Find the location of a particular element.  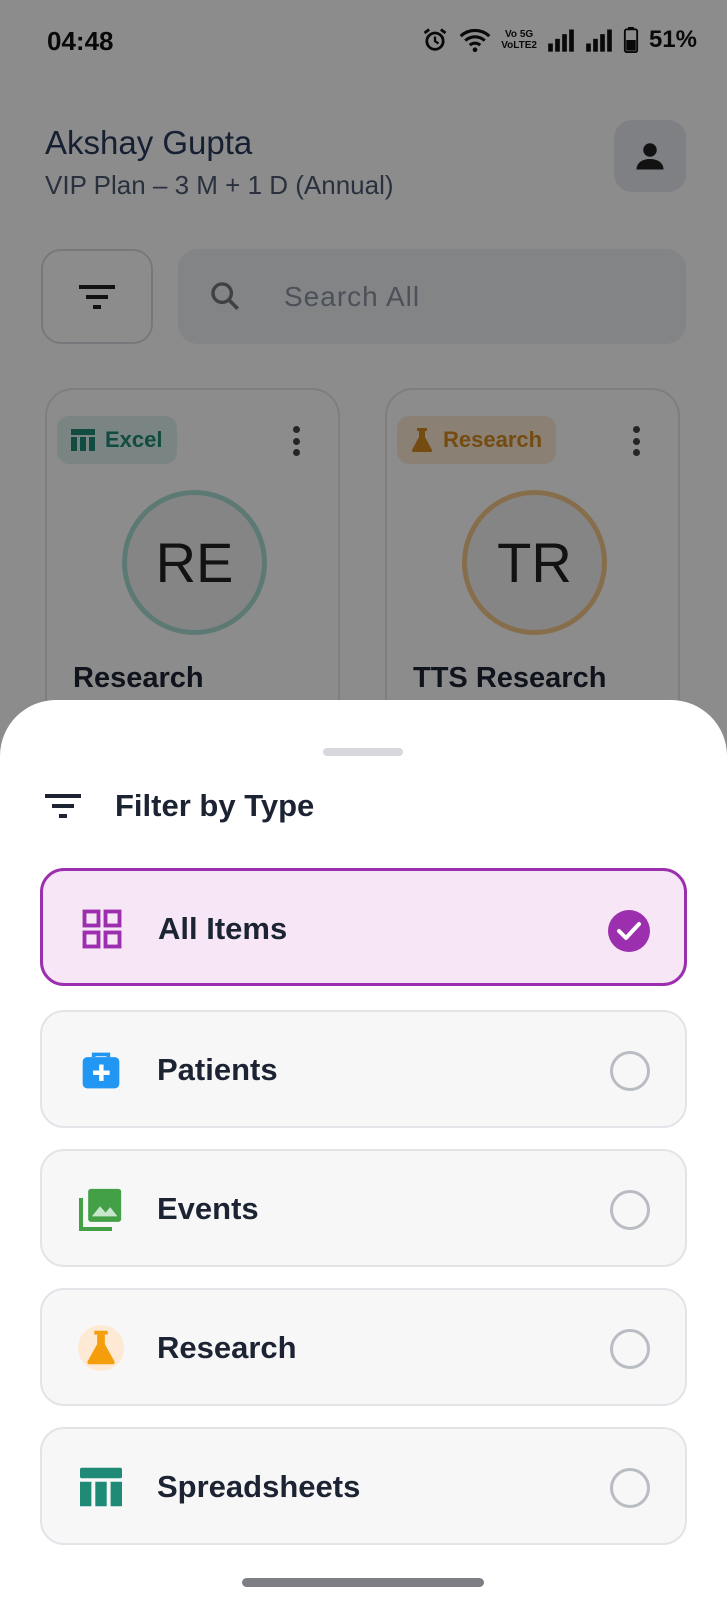

flask-icon is located at coordinates (101, 1348).